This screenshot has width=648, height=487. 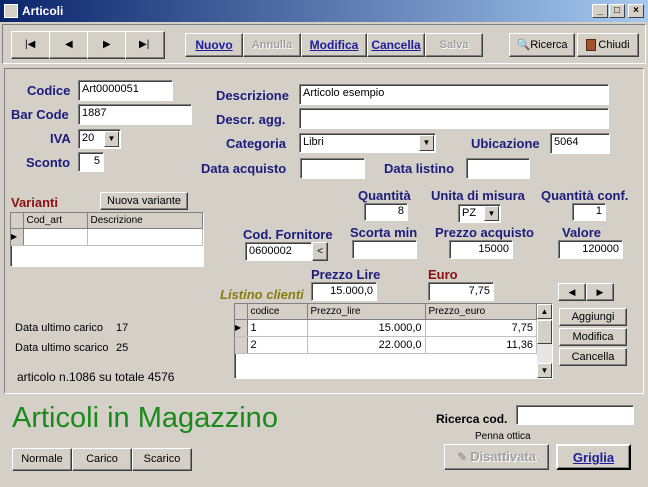 What do you see at coordinates (277, 312) in the screenshot?
I see `listino-col-codice: codice` at bounding box center [277, 312].